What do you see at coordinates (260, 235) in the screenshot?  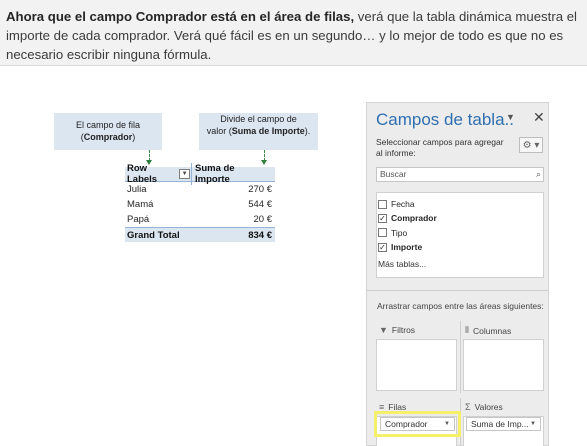 I see `grand-total-value: 834 €` at bounding box center [260, 235].